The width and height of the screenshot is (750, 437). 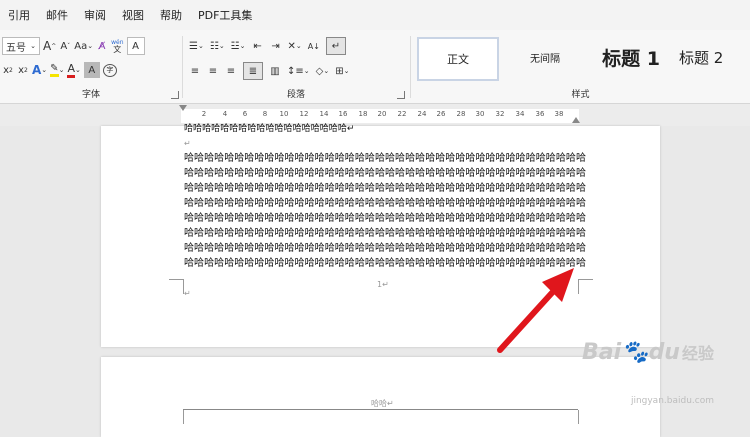 What do you see at coordinates (171, 15) in the screenshot?
I see `menu-help: 帮助` at bounding box center [171, 15].